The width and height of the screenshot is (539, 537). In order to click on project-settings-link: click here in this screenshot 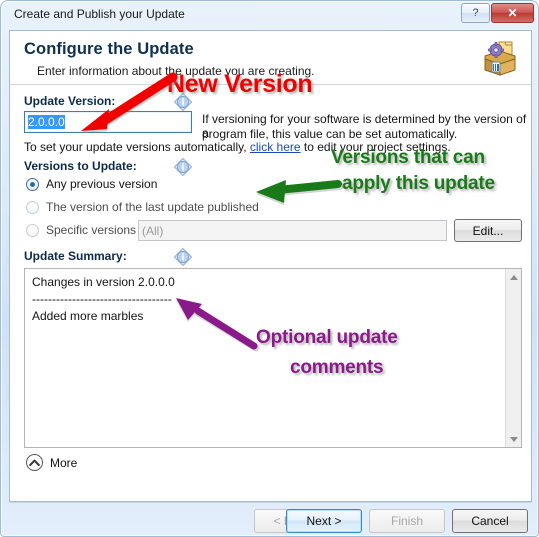, I will do `click(275, 147)`.